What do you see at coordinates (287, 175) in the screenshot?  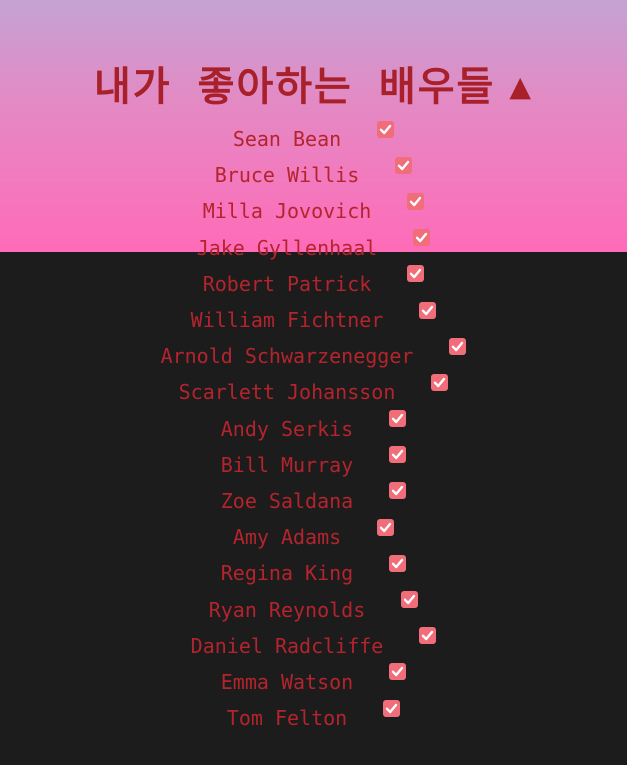 I see `actor-name: Bruce Willis` at bounding box center [287, 175].